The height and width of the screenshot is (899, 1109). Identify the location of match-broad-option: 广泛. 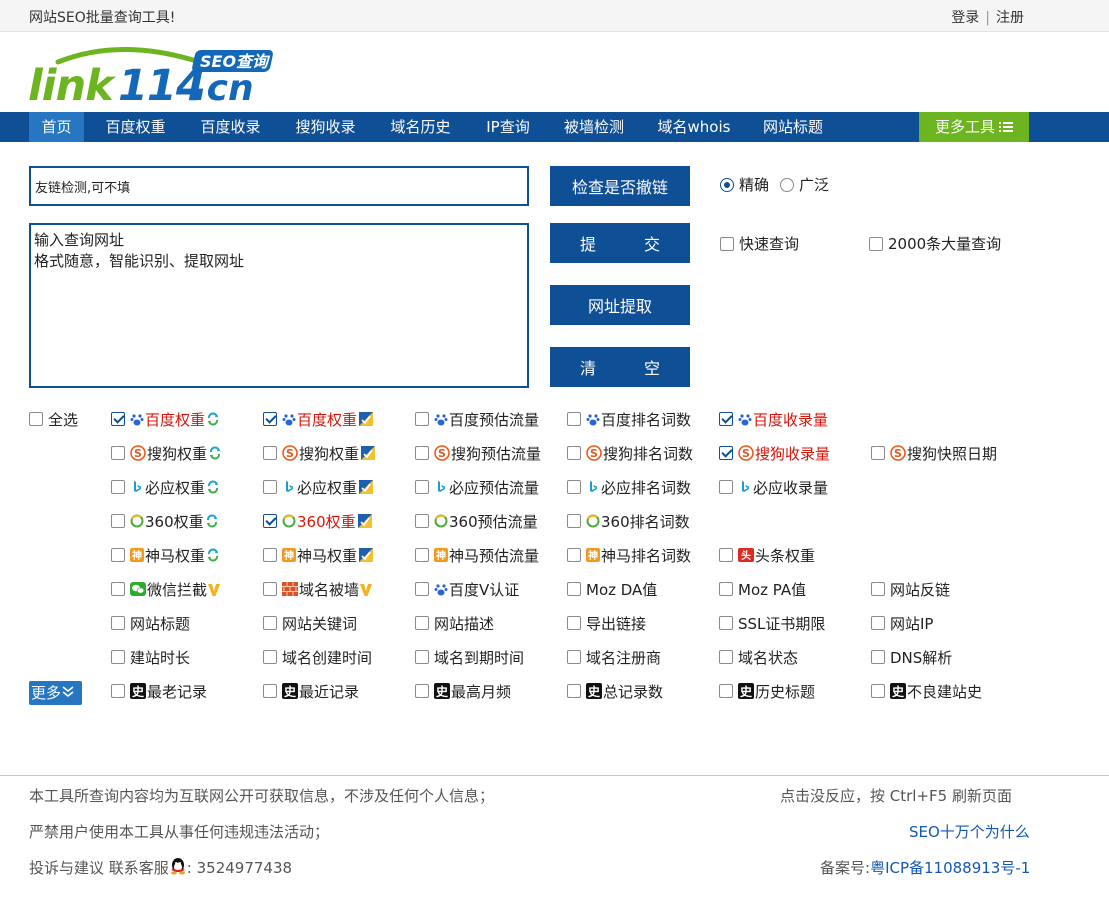
(804, 184).